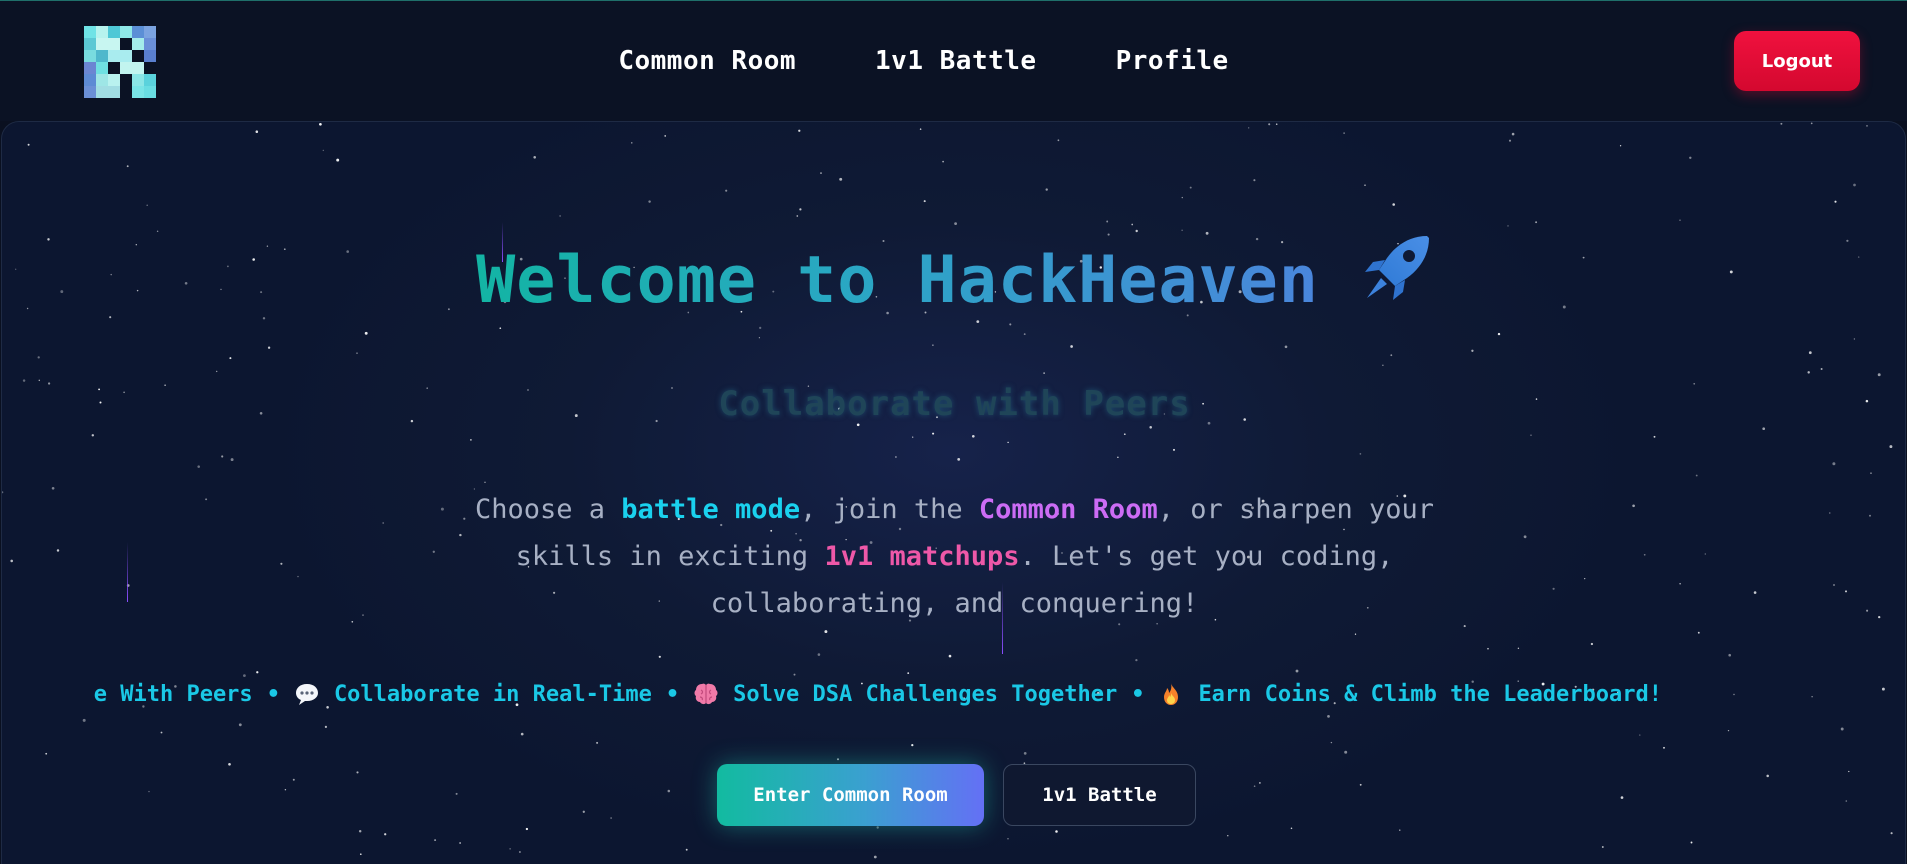  I want to click on ticker-item: ttle With Peers, so click(173, 694).